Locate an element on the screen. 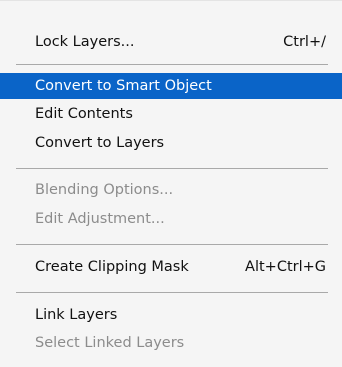 The width and height of the screenshot is (342, 367). menu-item-label: Link Layers is located at coordinates (76, 315).